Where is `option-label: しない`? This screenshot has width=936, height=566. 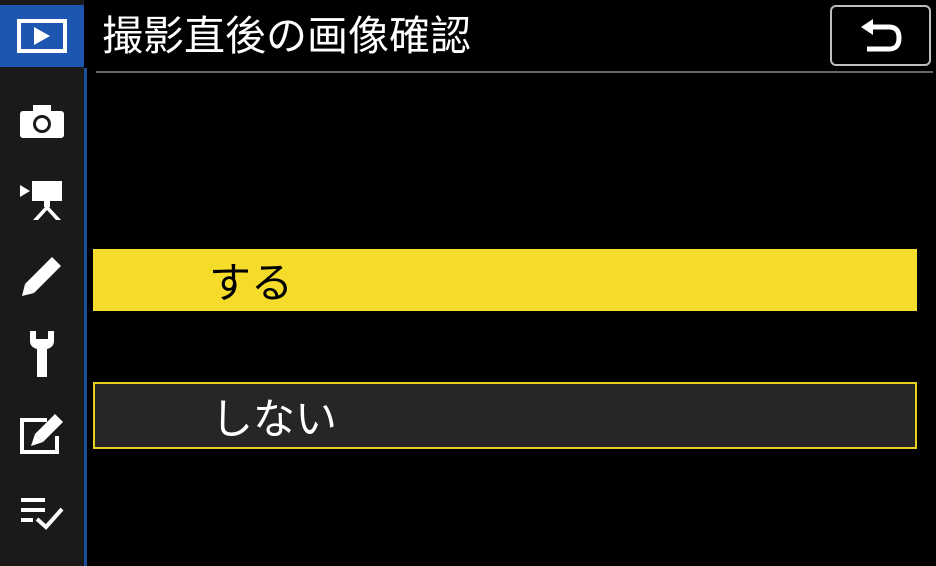 option-label: しない is located at coordinates (274, 418).